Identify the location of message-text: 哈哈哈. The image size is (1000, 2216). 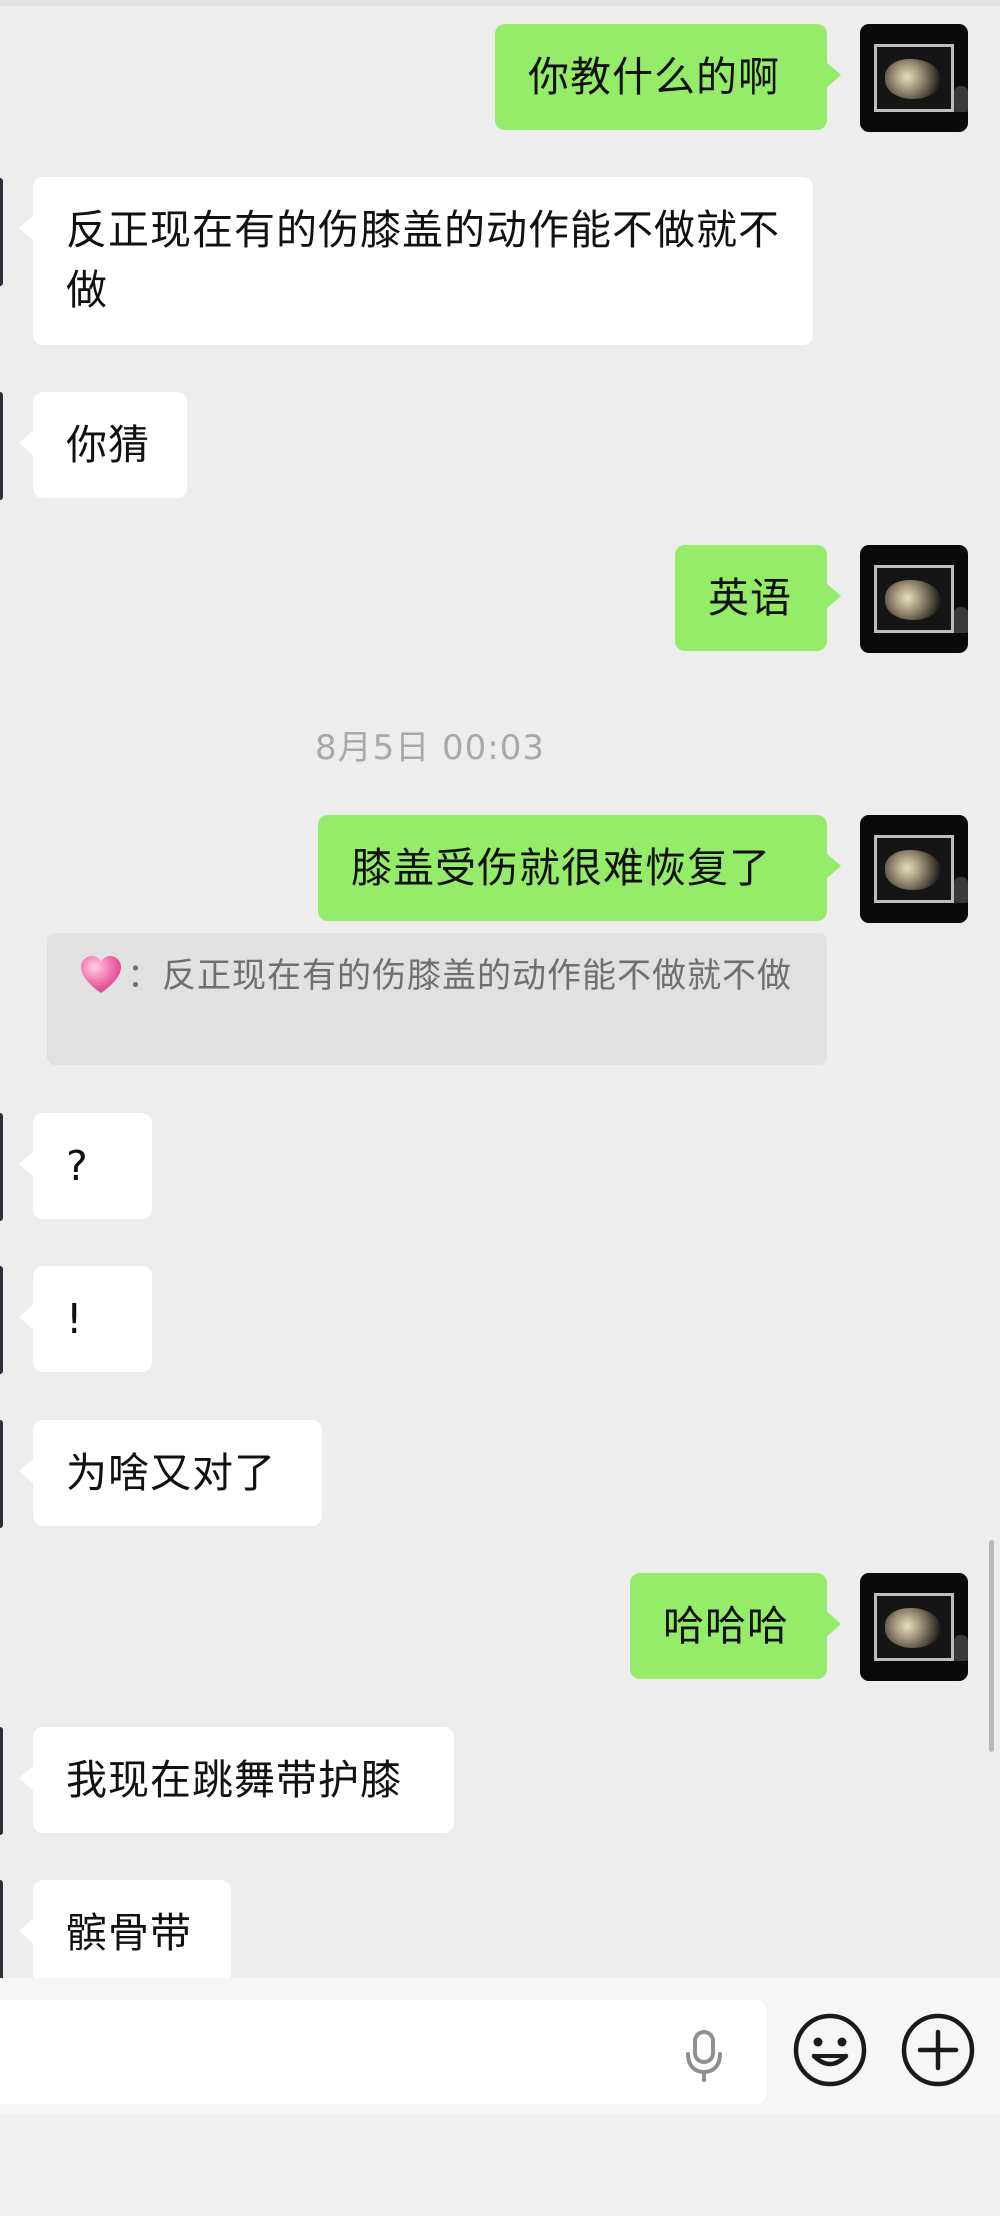
(726, 1626).